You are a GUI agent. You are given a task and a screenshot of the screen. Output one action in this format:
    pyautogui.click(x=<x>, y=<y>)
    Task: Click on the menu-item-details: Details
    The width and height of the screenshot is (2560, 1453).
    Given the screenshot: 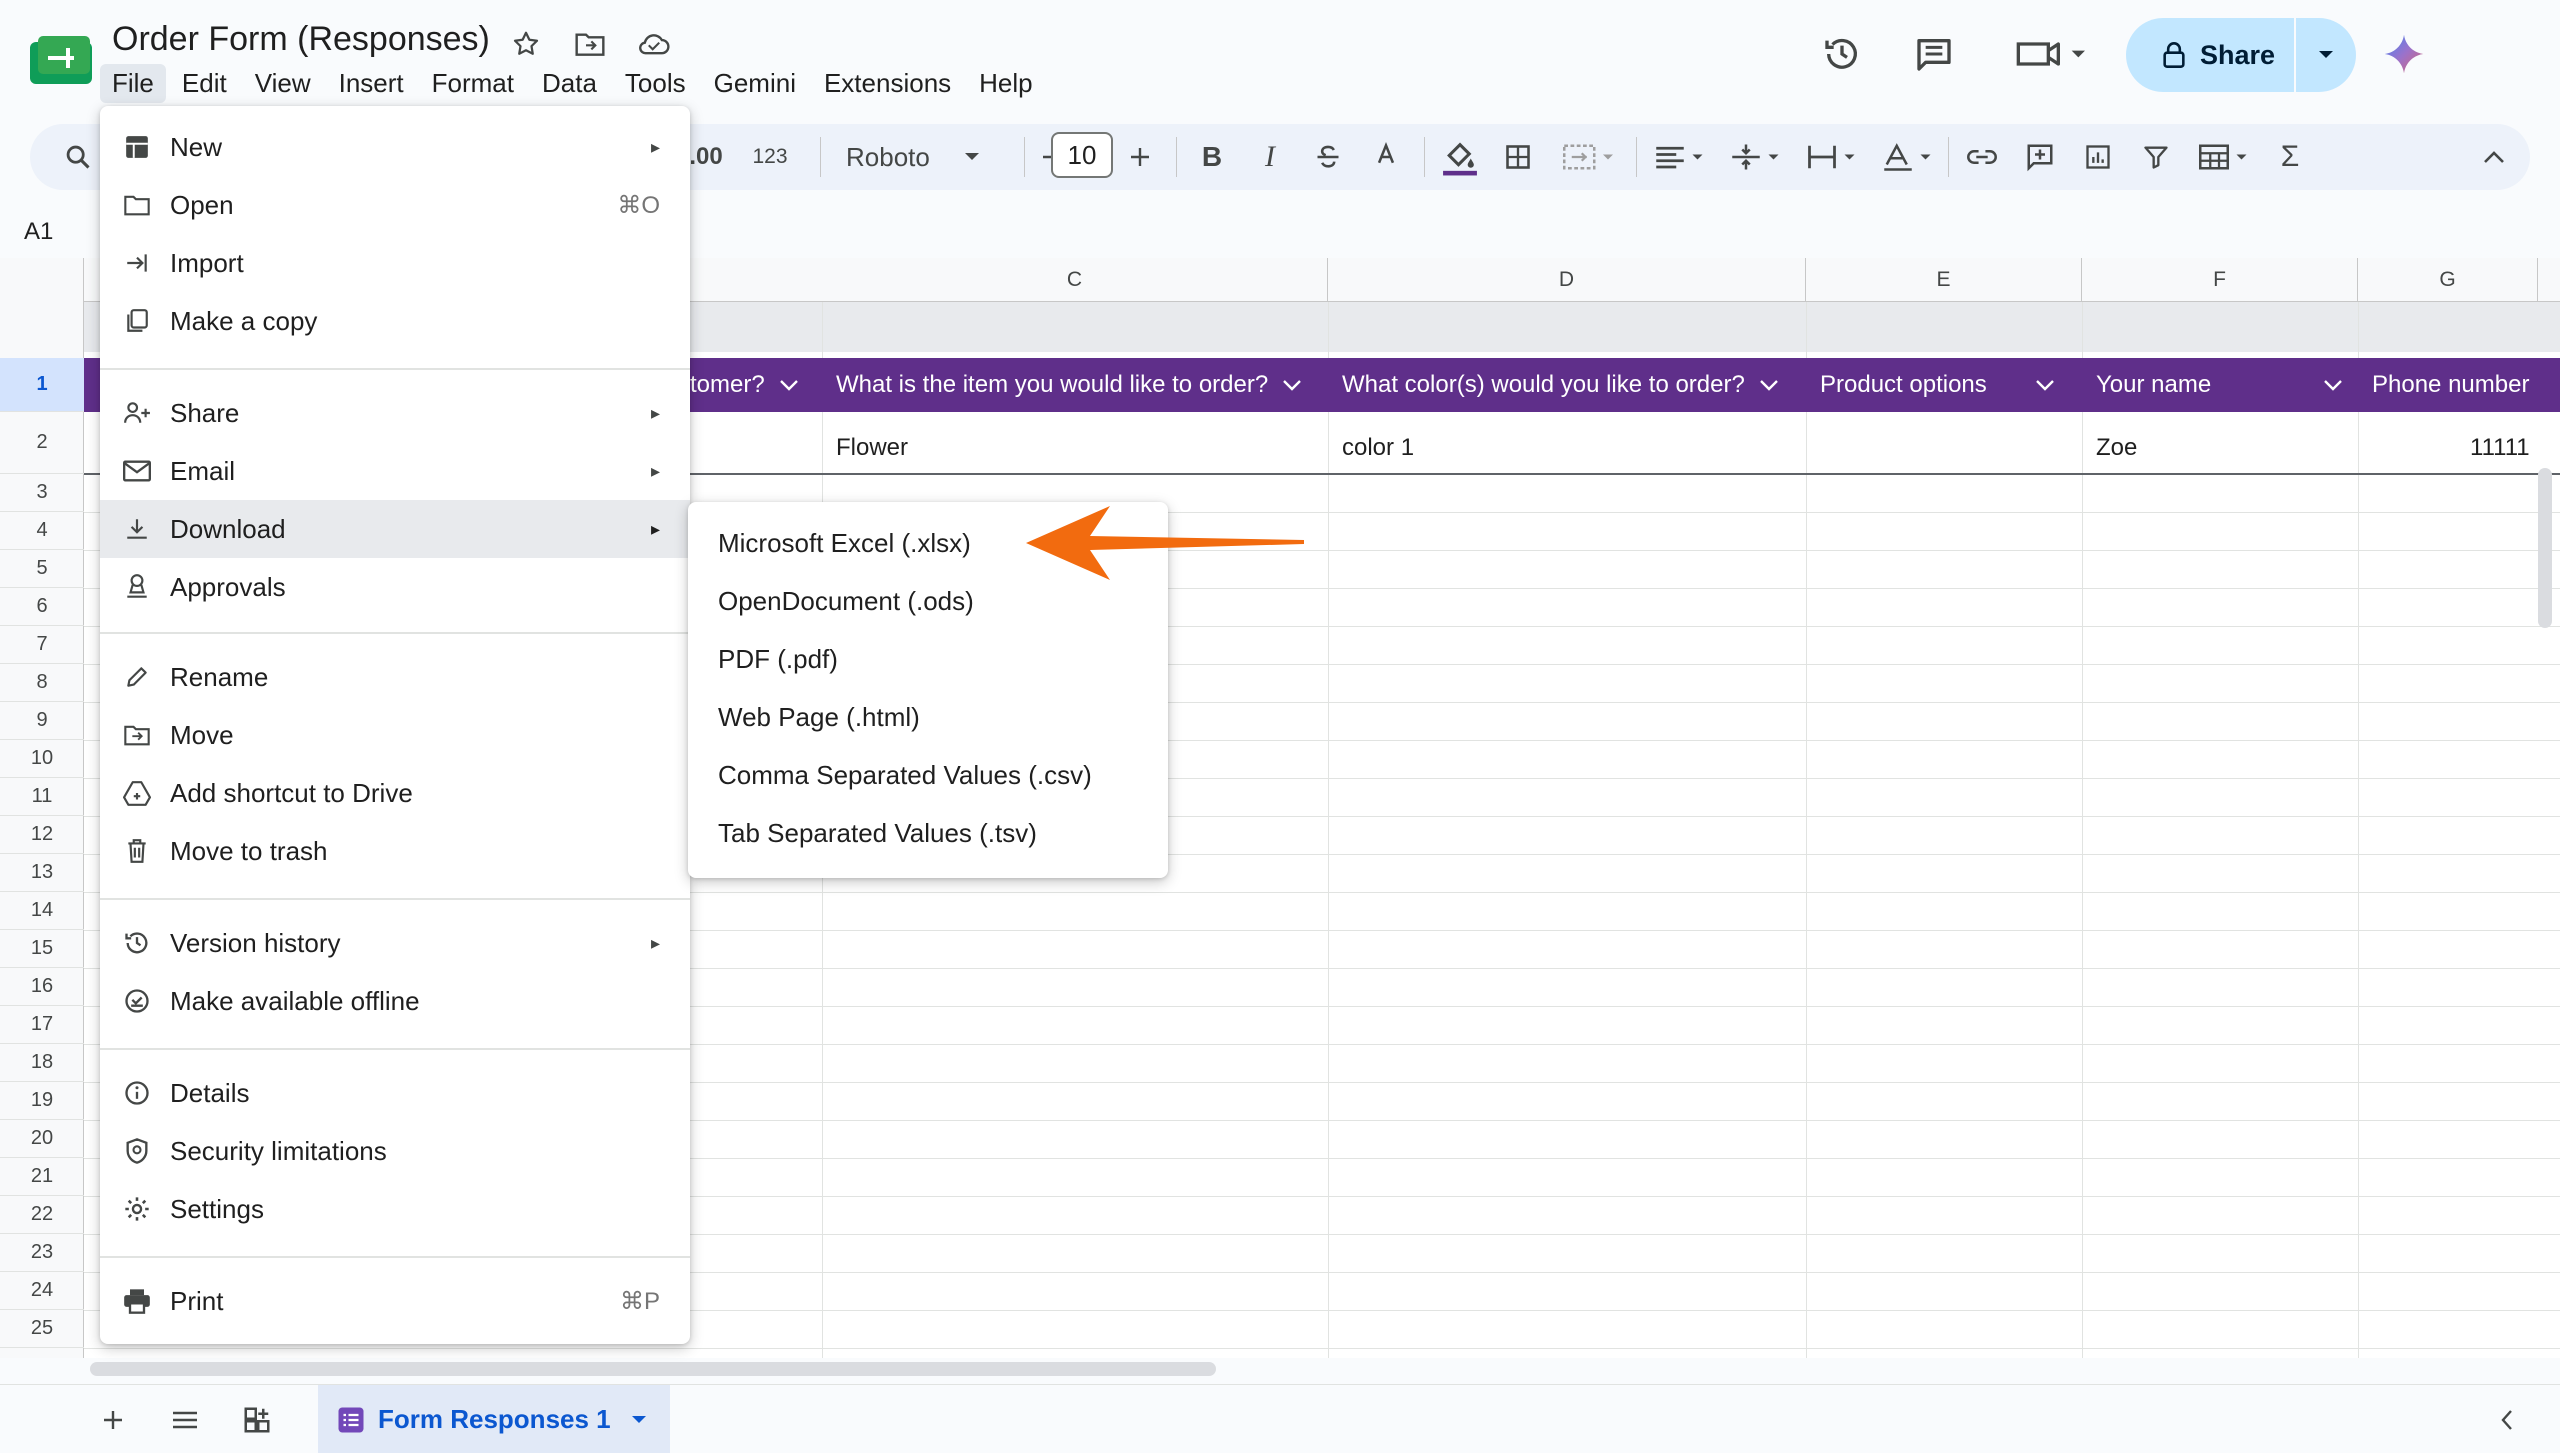 What is the action you would take?
    pyautogui.click(x=395, y=1093)
    